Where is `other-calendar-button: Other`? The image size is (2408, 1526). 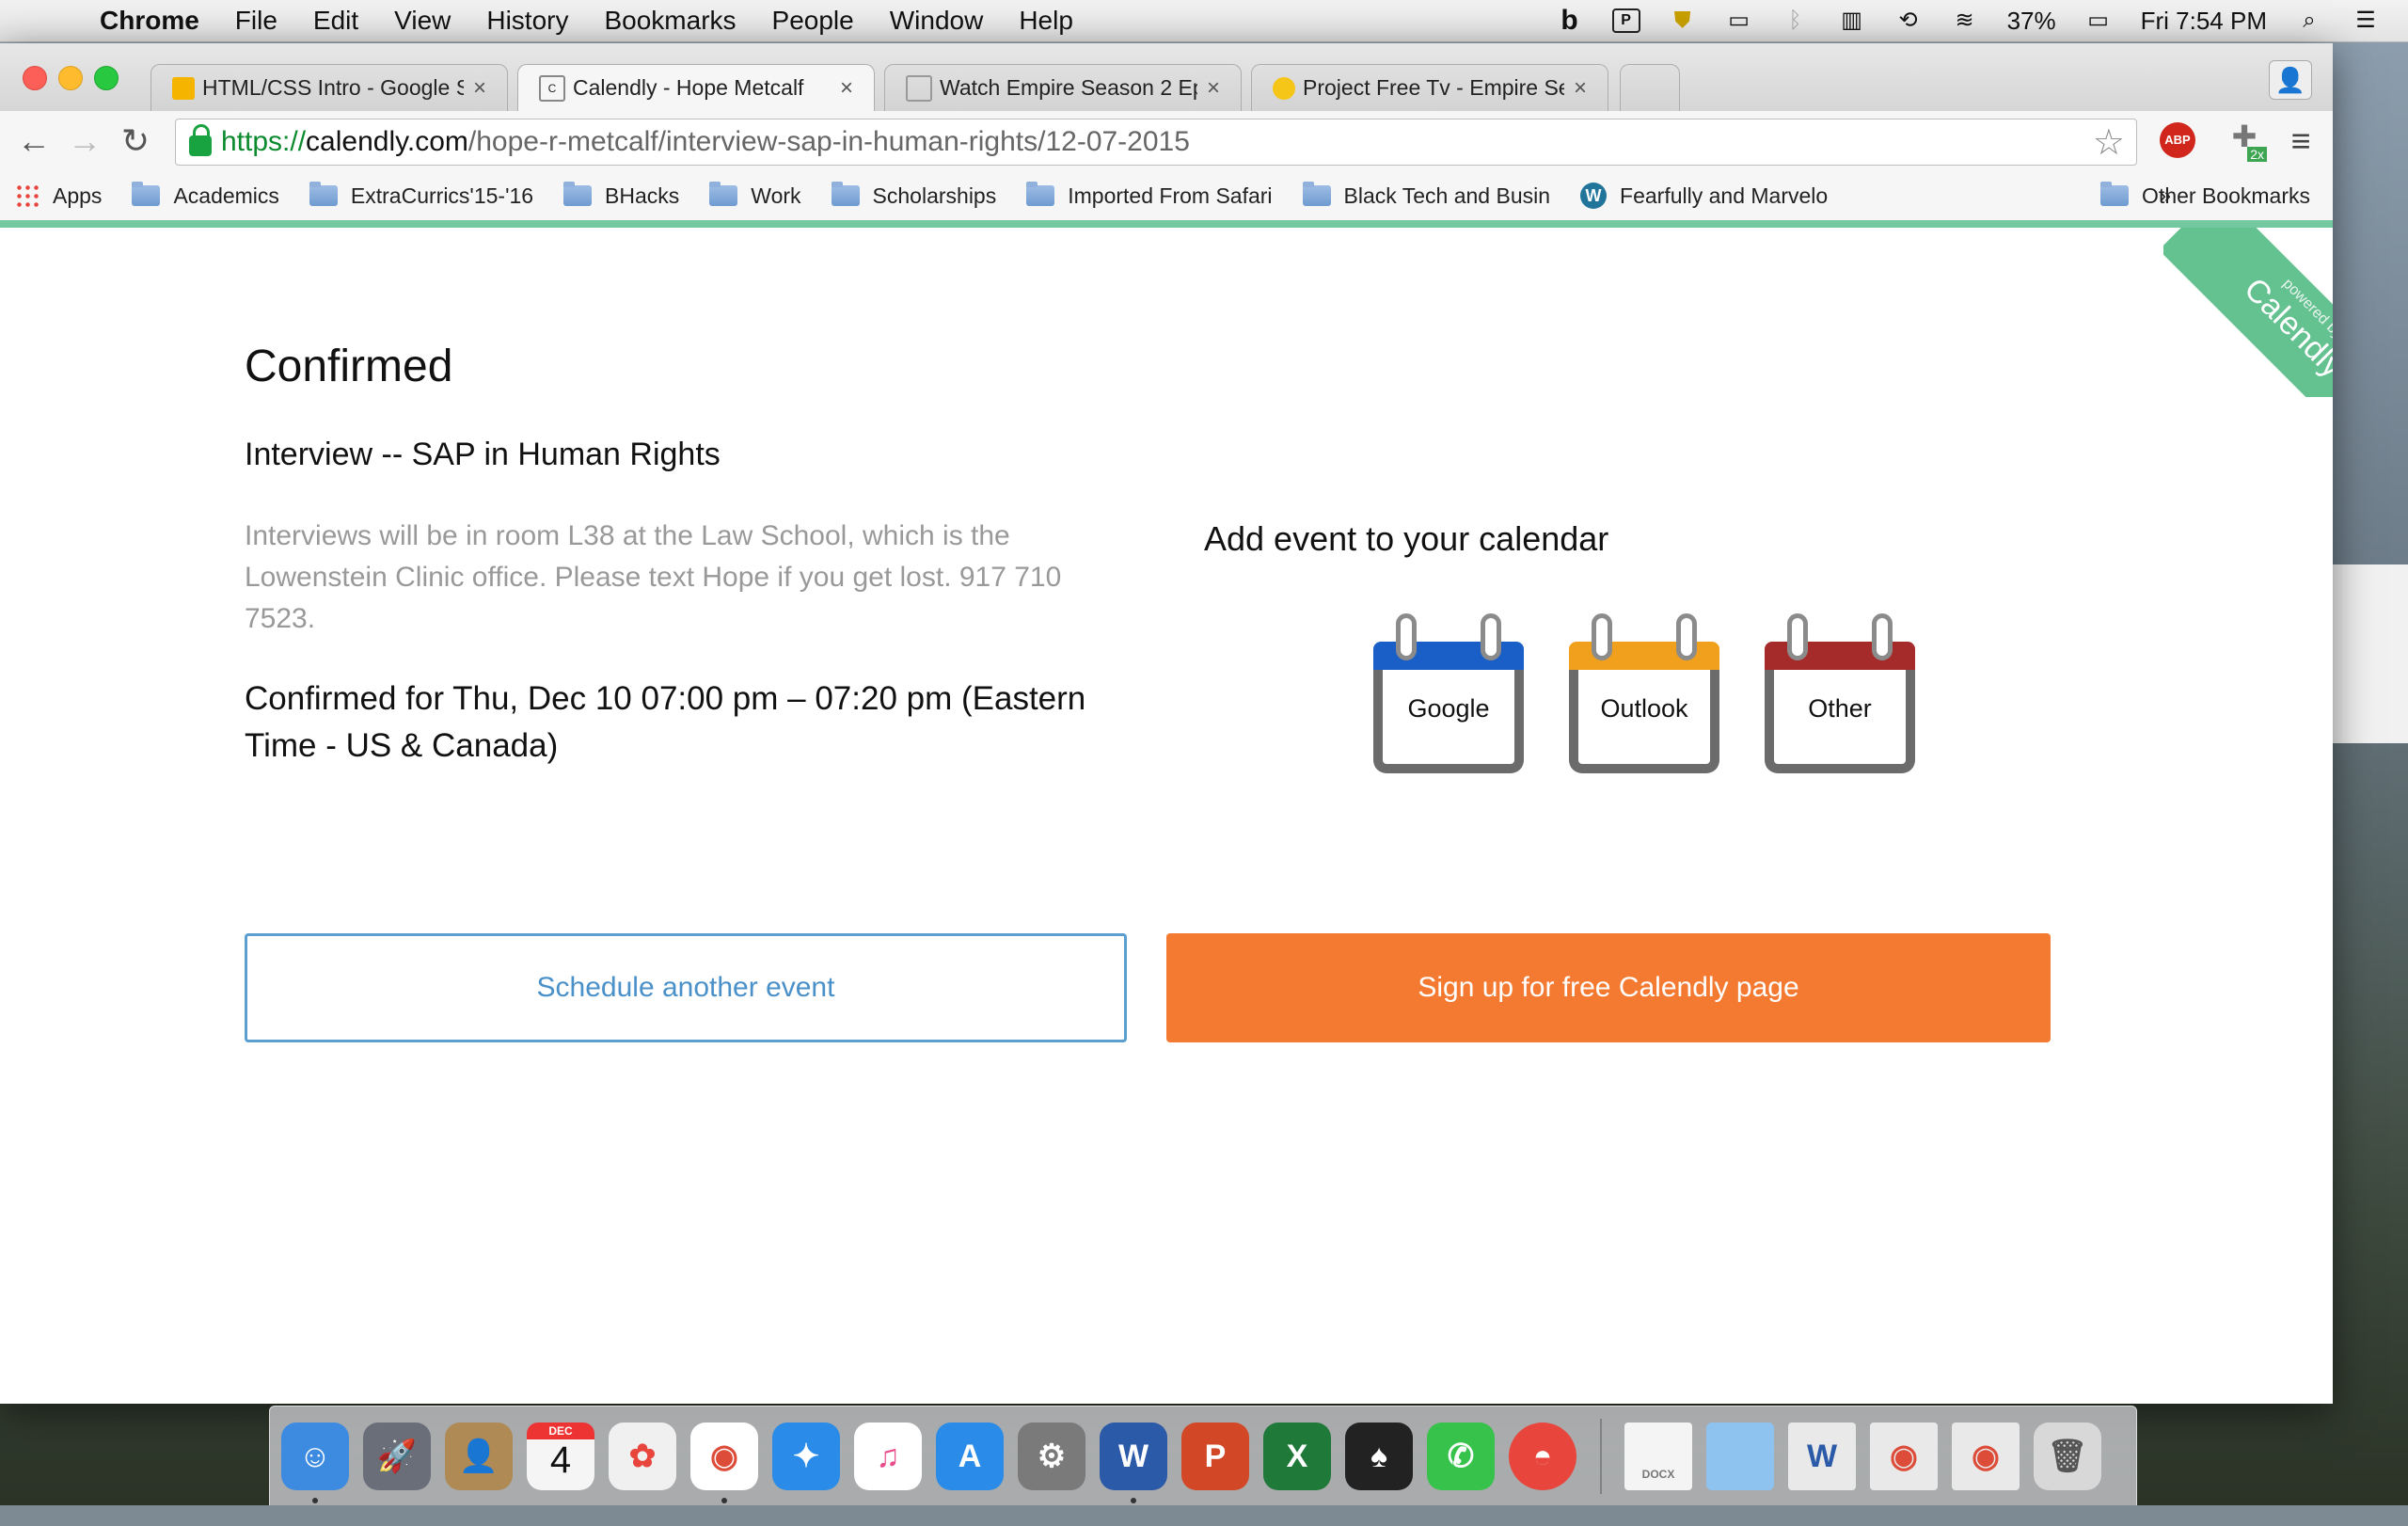
other-calendar-button: Other is located at coordinates (1840, 693).